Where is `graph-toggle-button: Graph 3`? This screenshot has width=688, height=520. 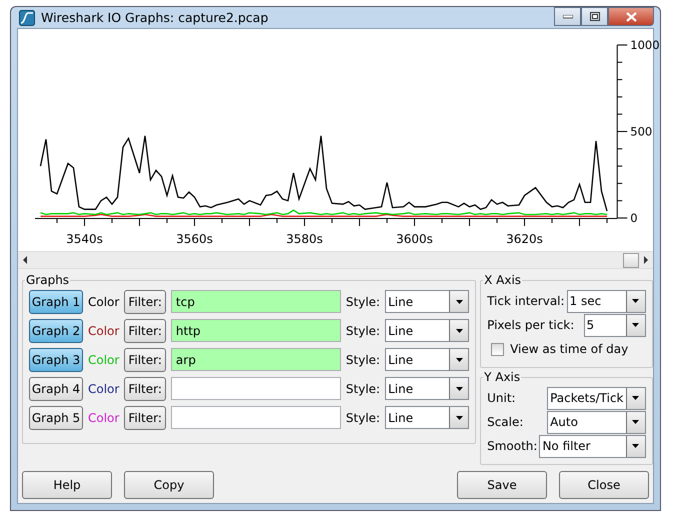 graph-toggle-button: Graph 3 is located at coordinates (56, 360).